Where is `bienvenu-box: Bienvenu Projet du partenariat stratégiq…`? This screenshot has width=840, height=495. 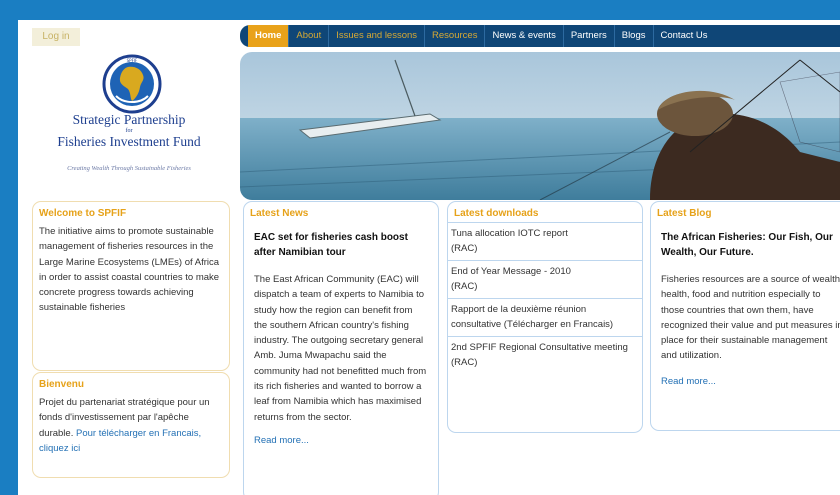 bienvenu-box: Bienvenu Projet du partenariat stratégiq… is located at coordinates (131, 425).